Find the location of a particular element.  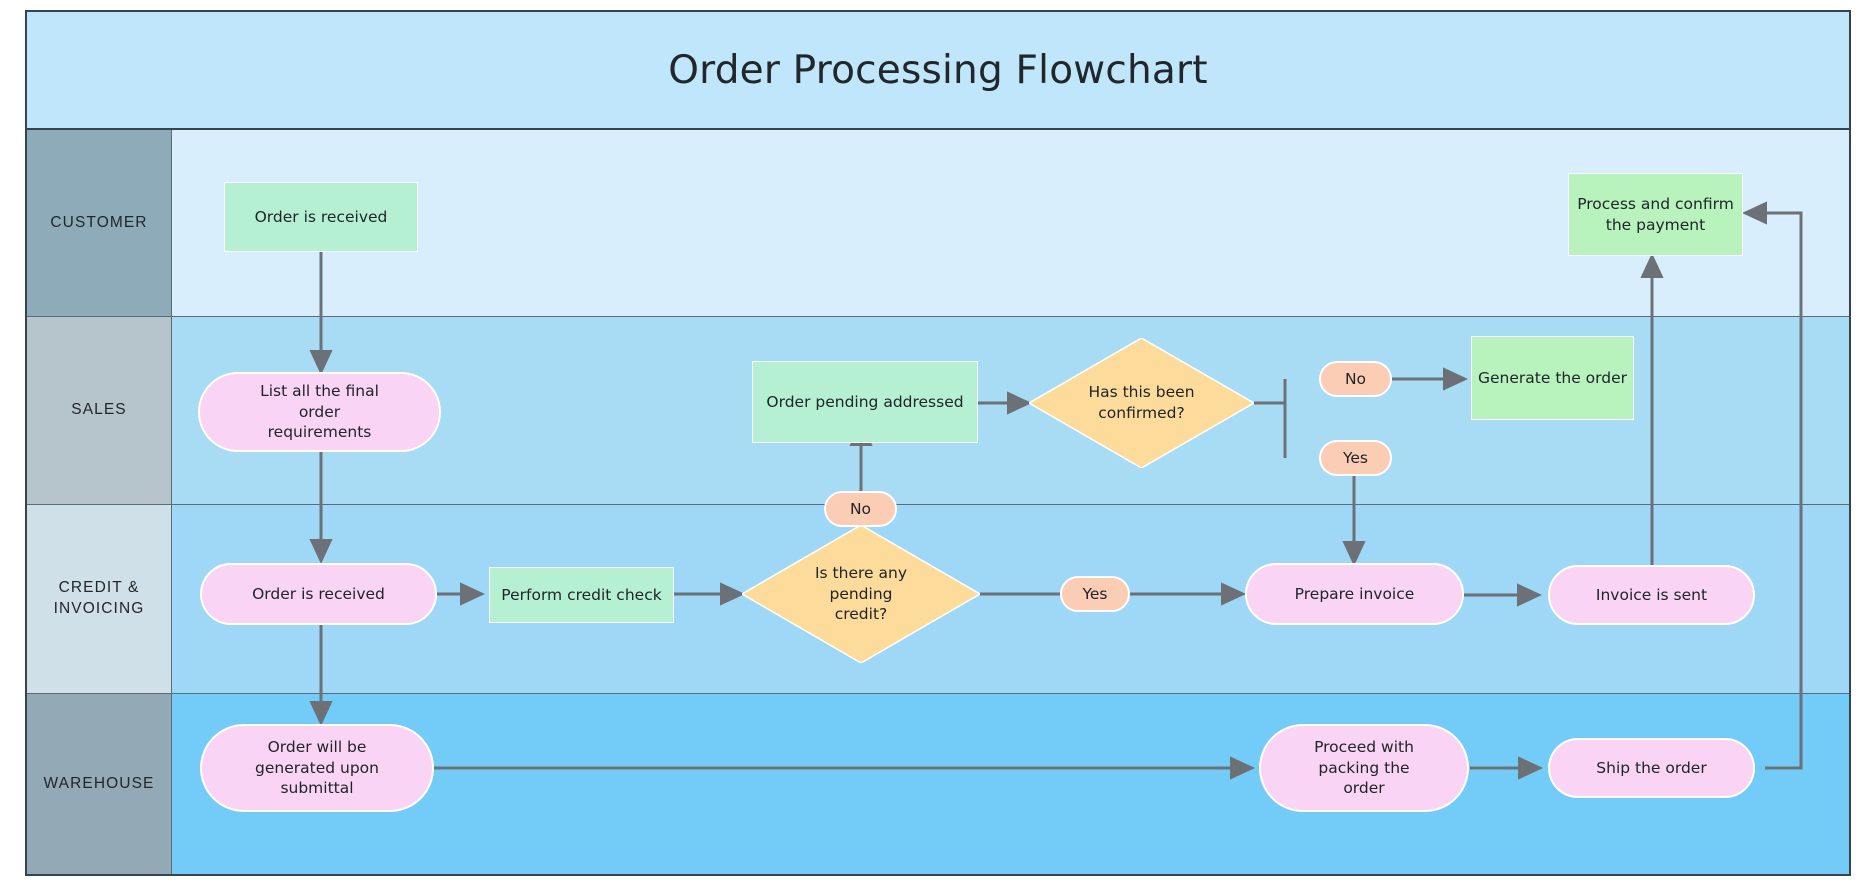

node-label-line3: requirements is located at coordinates (319, 432).